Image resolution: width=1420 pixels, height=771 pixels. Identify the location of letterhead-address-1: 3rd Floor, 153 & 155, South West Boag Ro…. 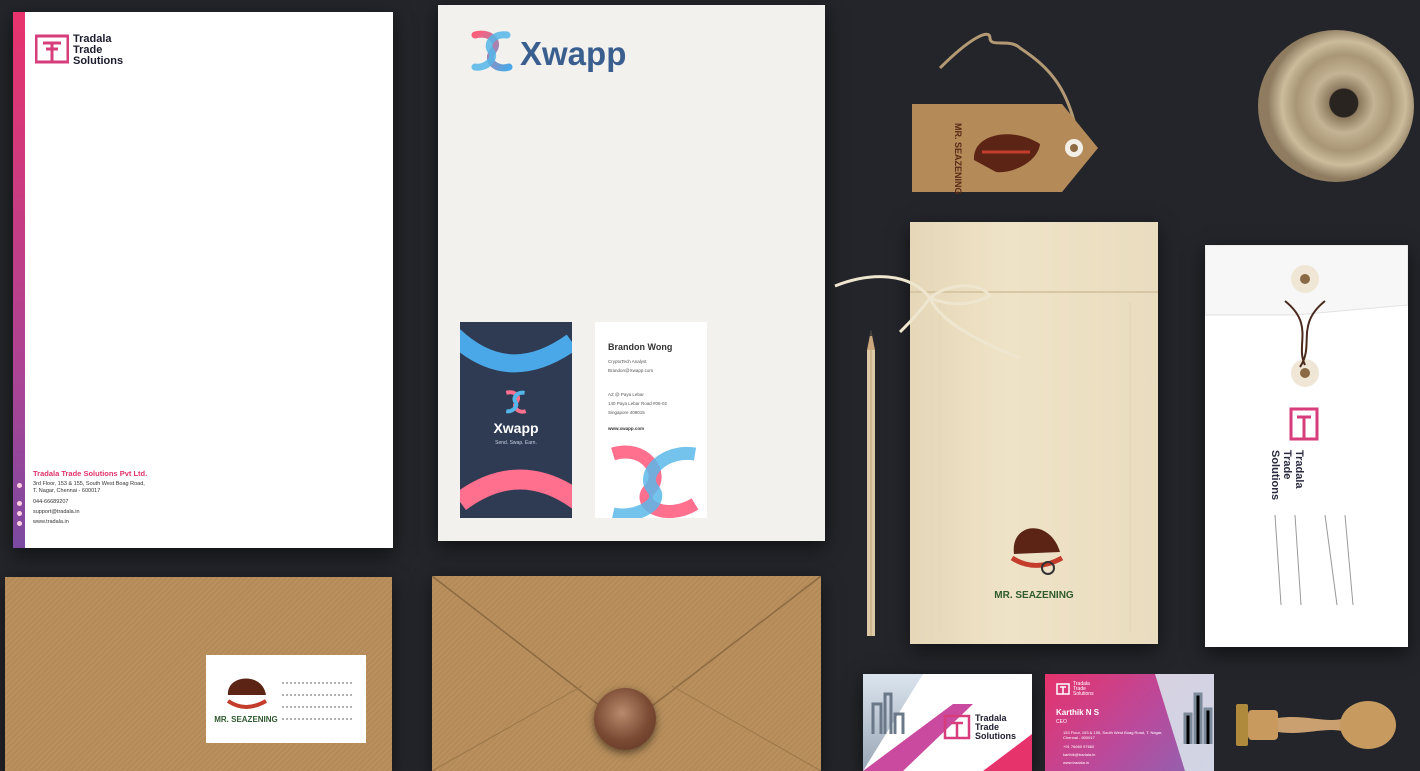
(89, 484).